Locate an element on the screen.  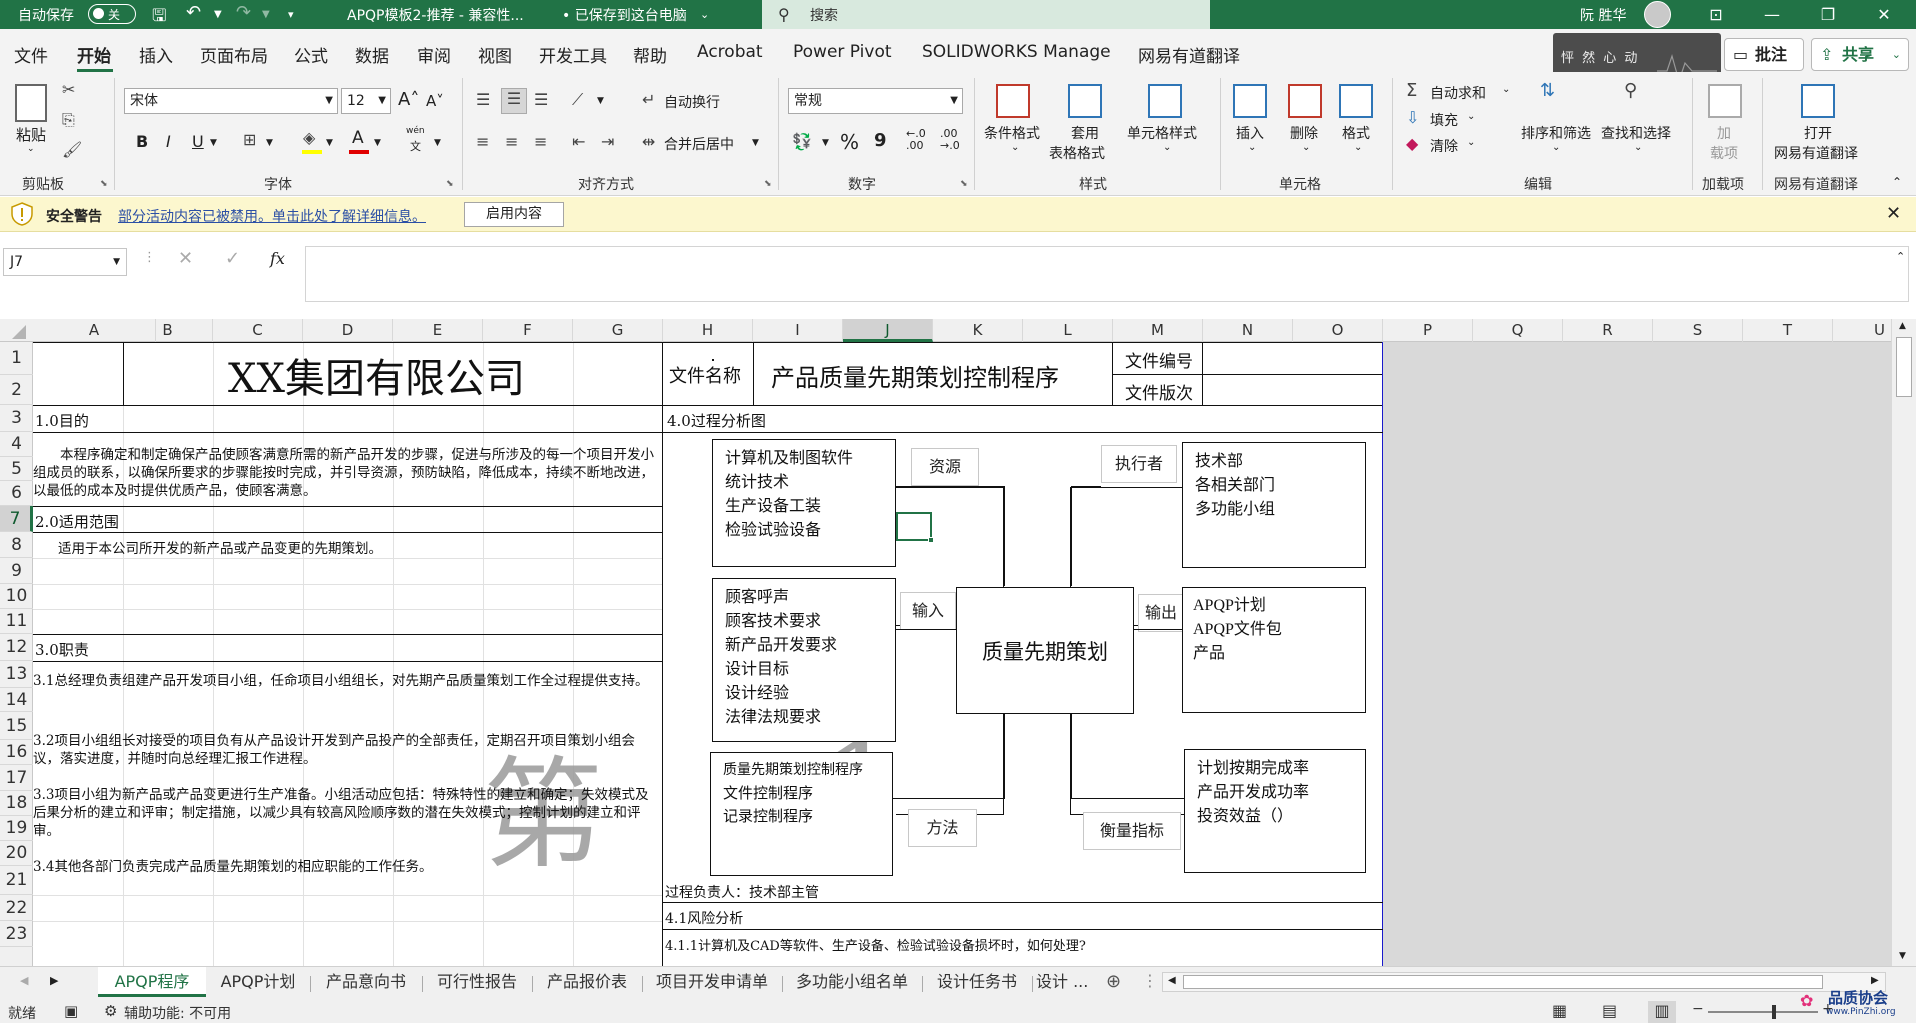
format-painter-icon: 🖌 is located at coordinates (72, 149).